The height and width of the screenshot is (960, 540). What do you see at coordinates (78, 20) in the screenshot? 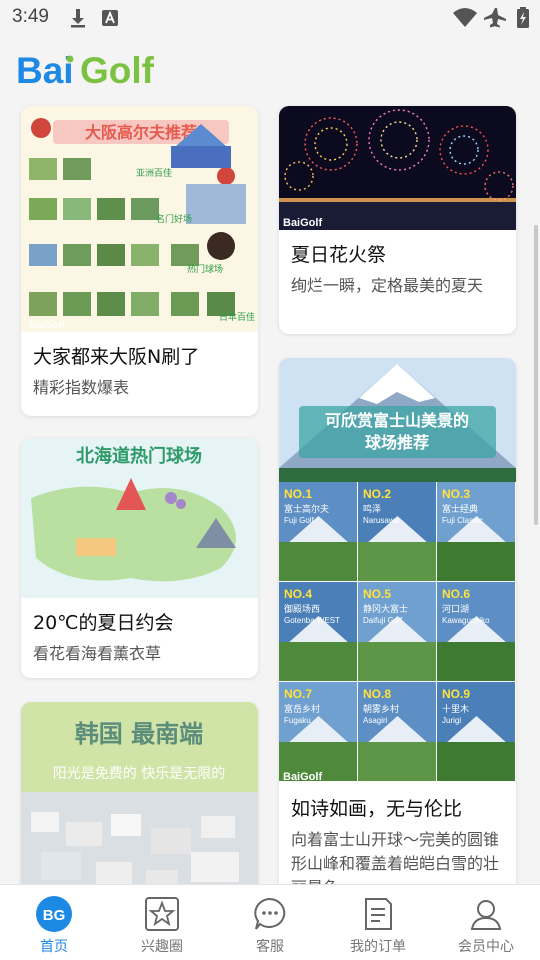
I see `download-icon` at bounding box center [78, 20].